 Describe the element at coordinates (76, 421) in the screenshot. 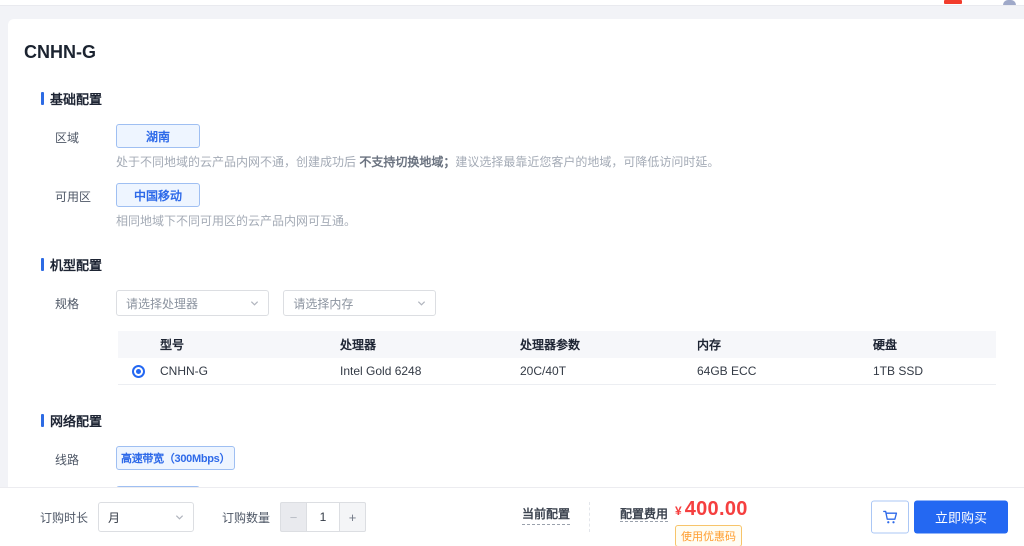

I see `section-network-title-text: 网络配置` at that location.